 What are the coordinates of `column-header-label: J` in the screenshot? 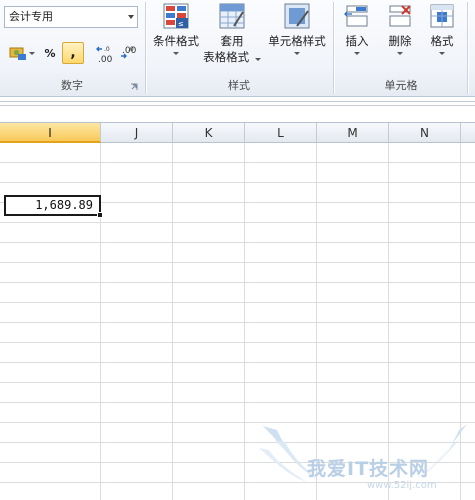 It's located at (136, 133).